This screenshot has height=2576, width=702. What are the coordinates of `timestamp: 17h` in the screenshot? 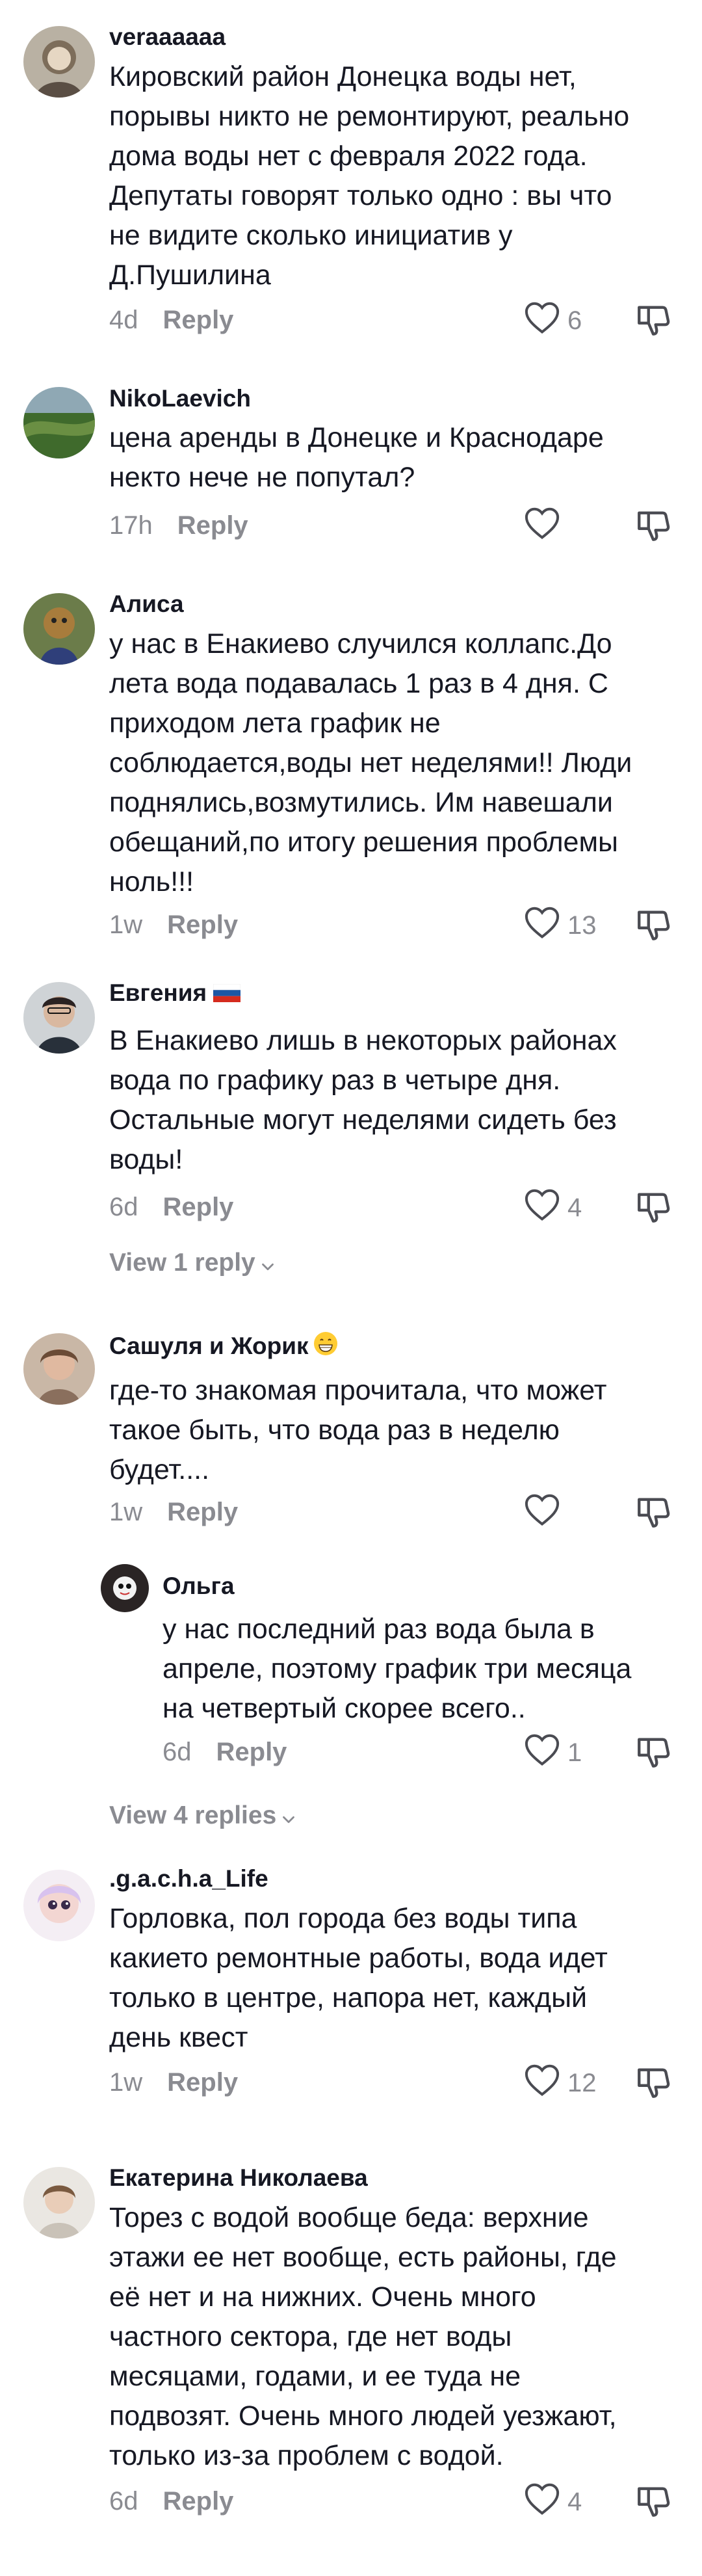 It's located at (131, 525).